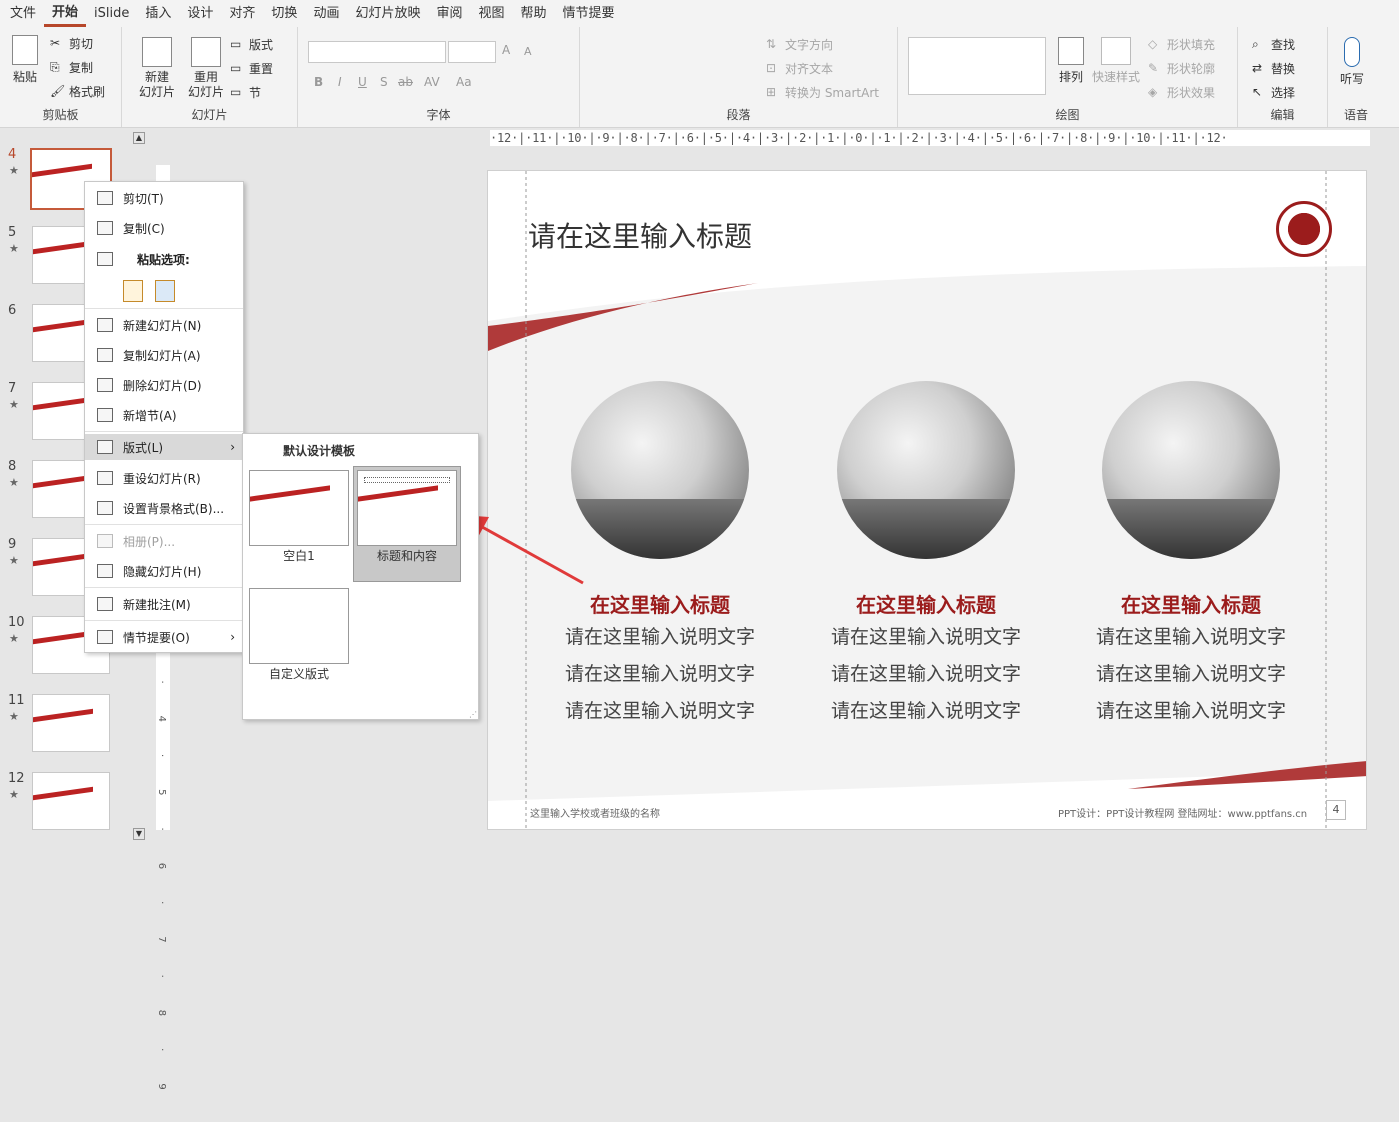  Describe the element at coordinates (133, 291) in the screenshot. I see `paste-keep-format-icon` at that location.